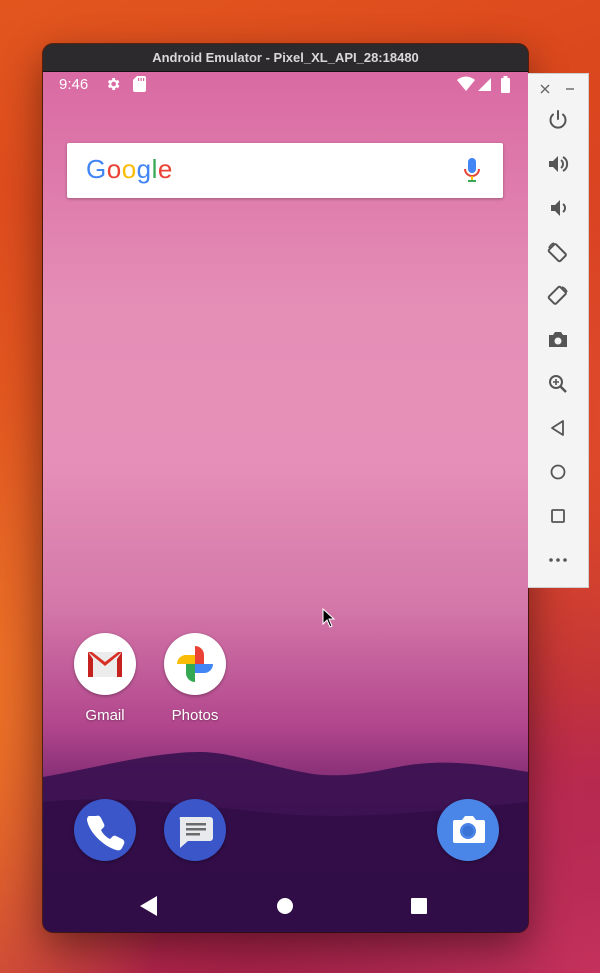 The width and height of the screenshot is (600, 973). What do you see at coordinates (96, 169) in the screenshot?
I see `logo-letter: G` at bounding box center [96, 169].